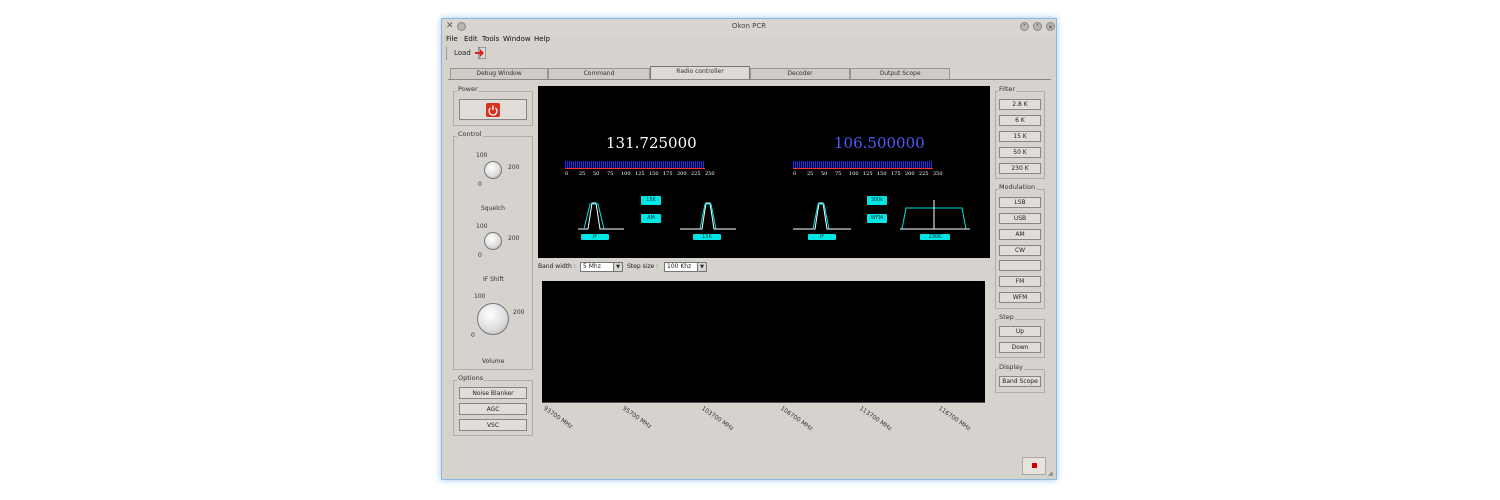 This screenshot has height=500, width=1500. I want to click on ifshift-knob, so click(493, 241).